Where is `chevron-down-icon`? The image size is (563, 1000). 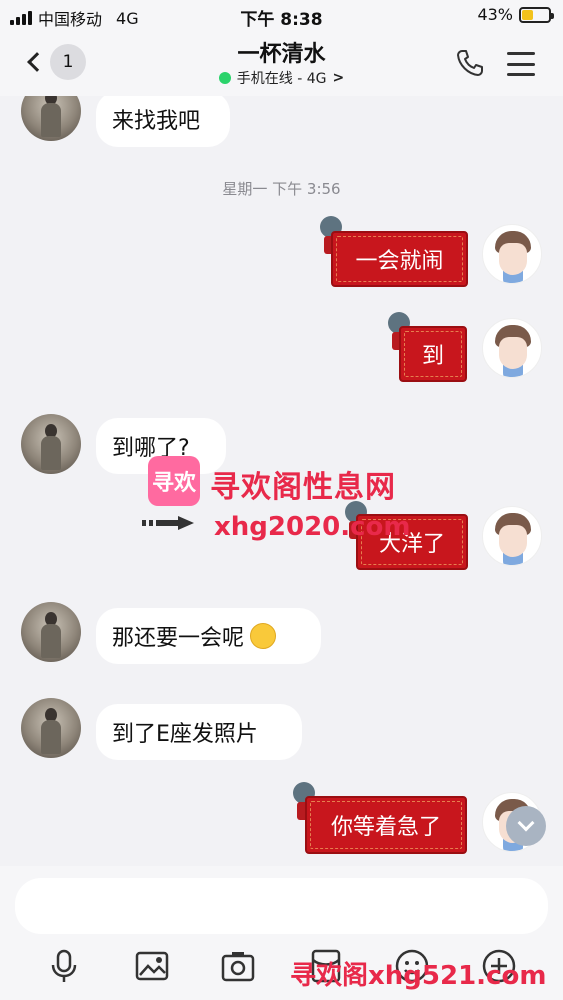
chevron-down-icon is located at coordinates (526, 823).